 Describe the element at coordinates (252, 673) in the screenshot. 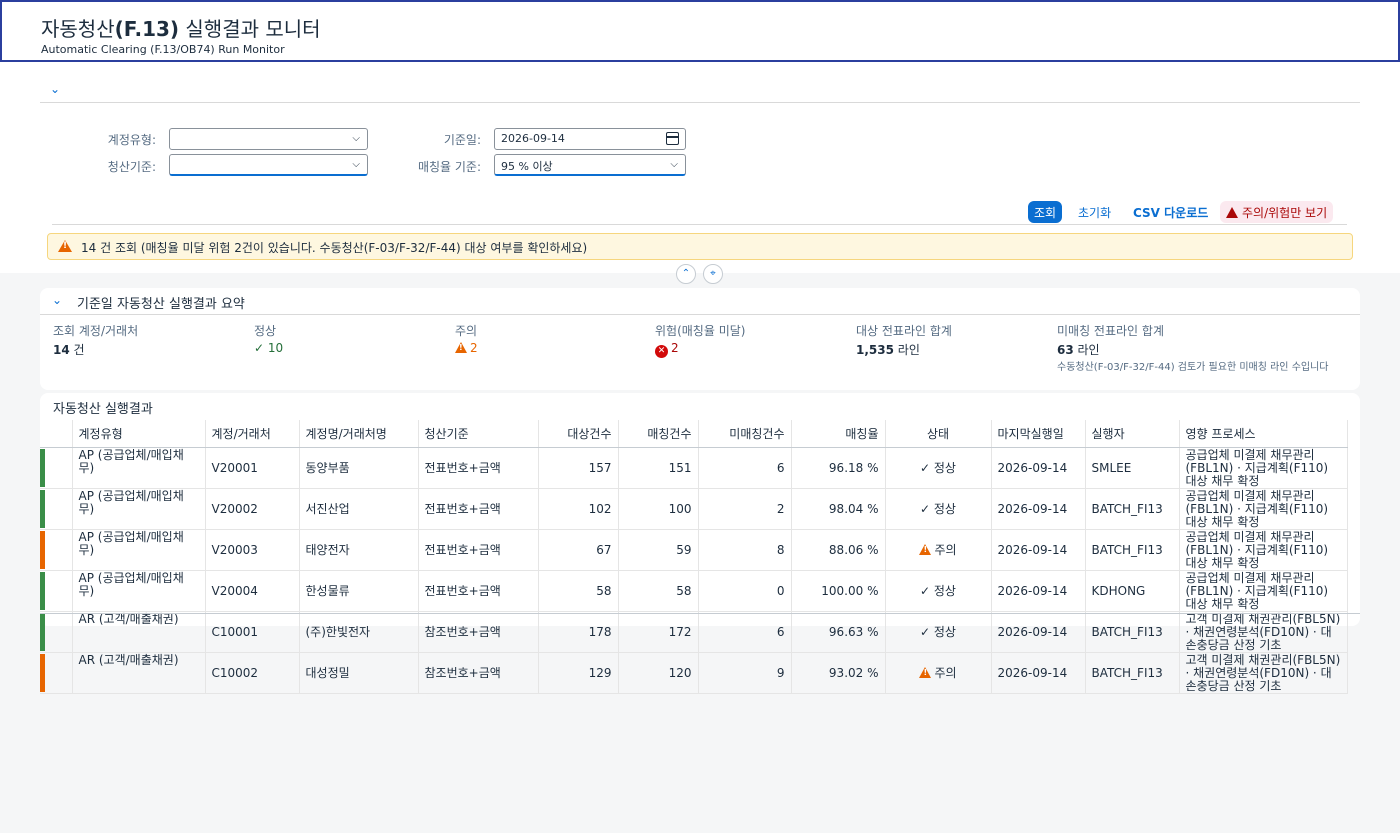

I see `cell-account: C10002` at that location.